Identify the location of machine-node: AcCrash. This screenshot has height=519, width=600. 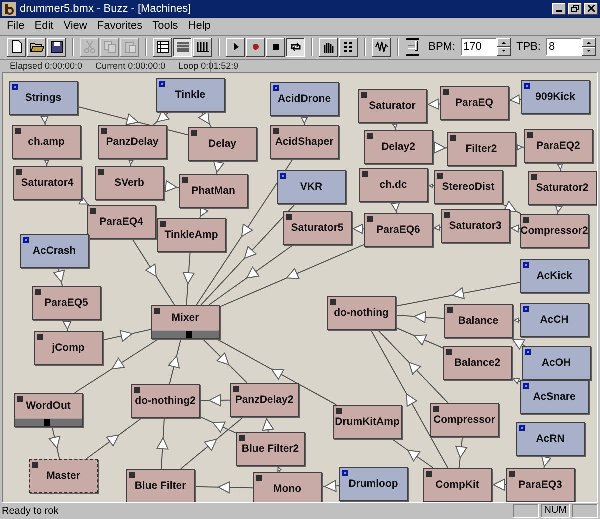
(54, 251).